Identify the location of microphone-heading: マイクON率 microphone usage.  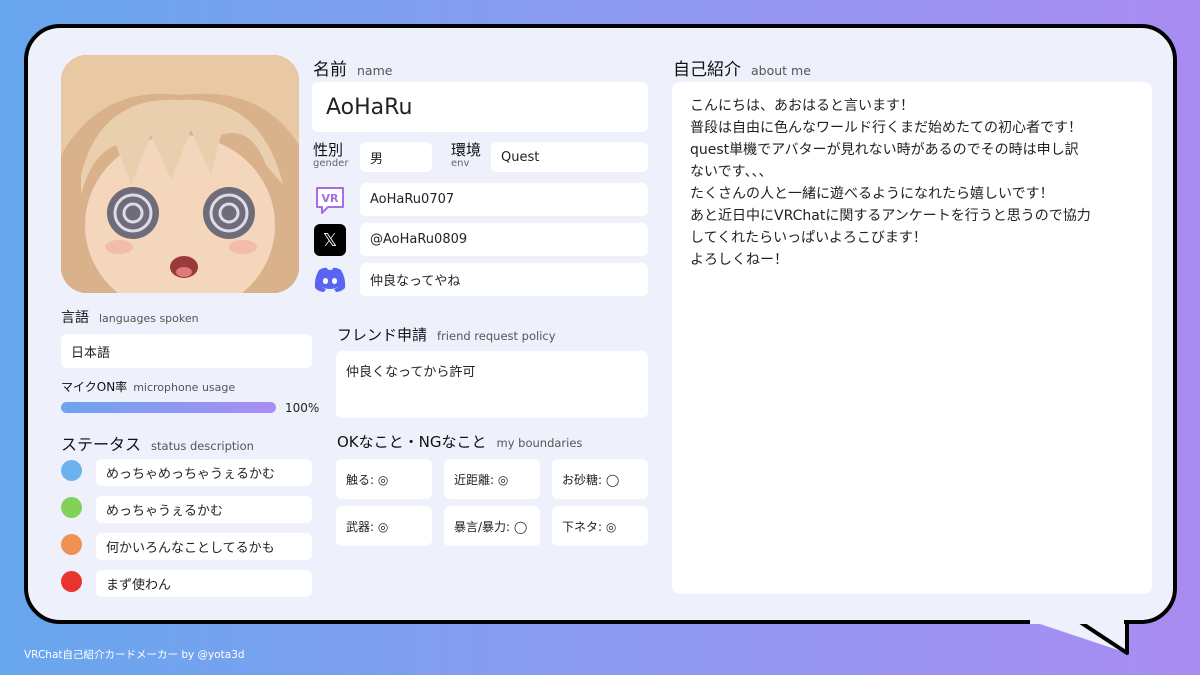
(148, 387).